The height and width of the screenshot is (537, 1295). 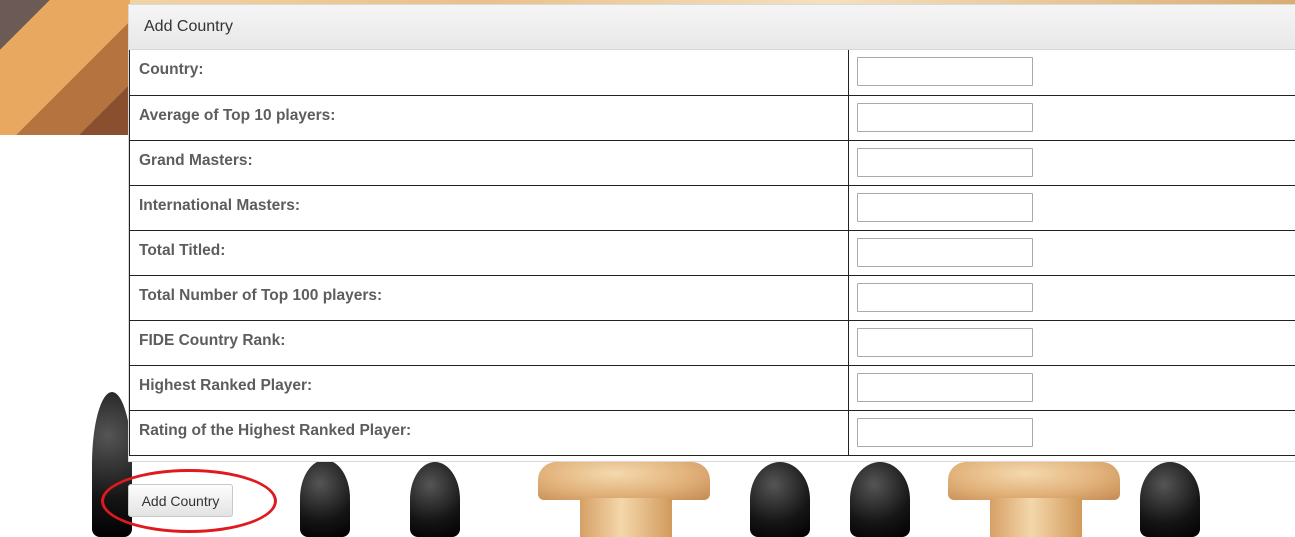 I want to click on field-label: Country:, so click(x=489, y=73).